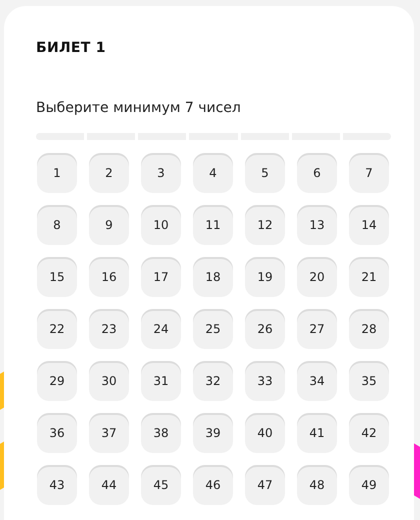 The width and height of the screenshot is (420, 520). Describe the element at coordinates (317, 485) in the screenshot. I see `number-button: 48` at that location.